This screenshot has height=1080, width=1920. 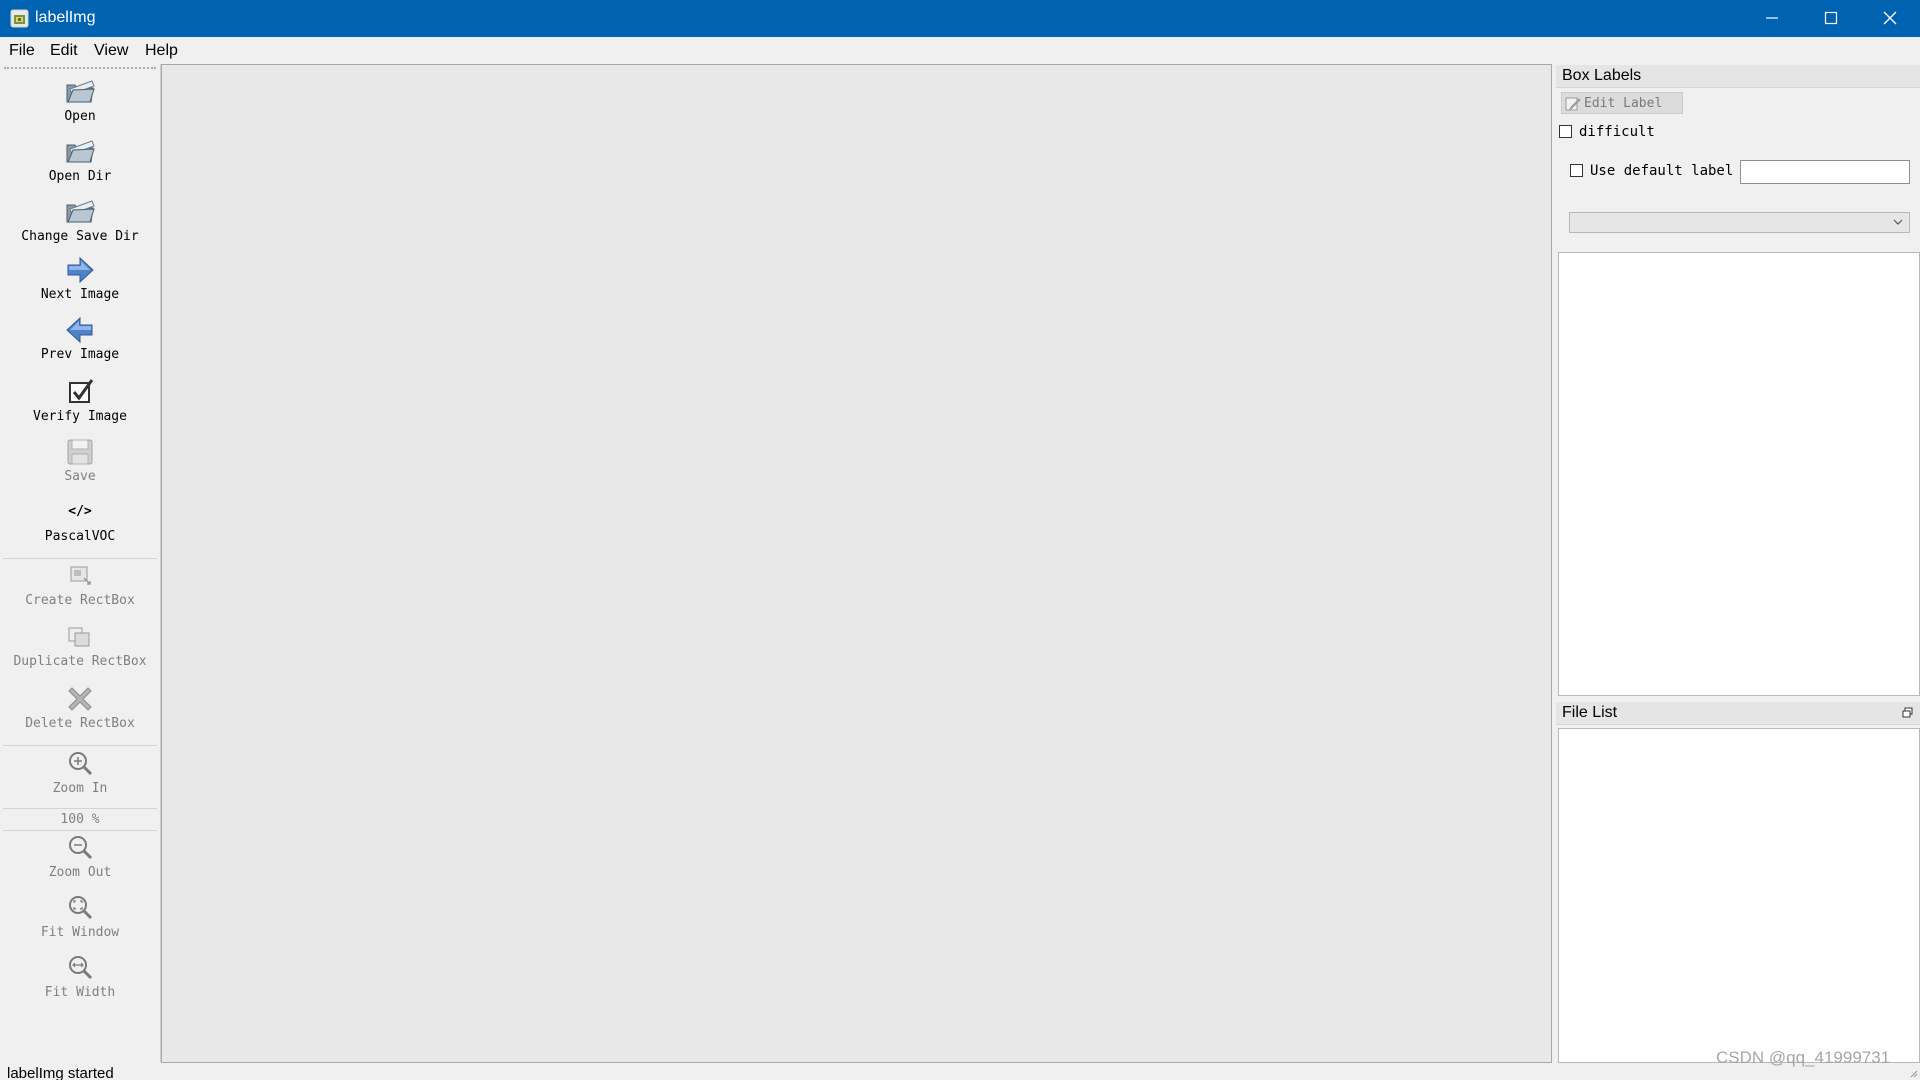 I want to click on menu-view: View, so click(x=111, y=51).